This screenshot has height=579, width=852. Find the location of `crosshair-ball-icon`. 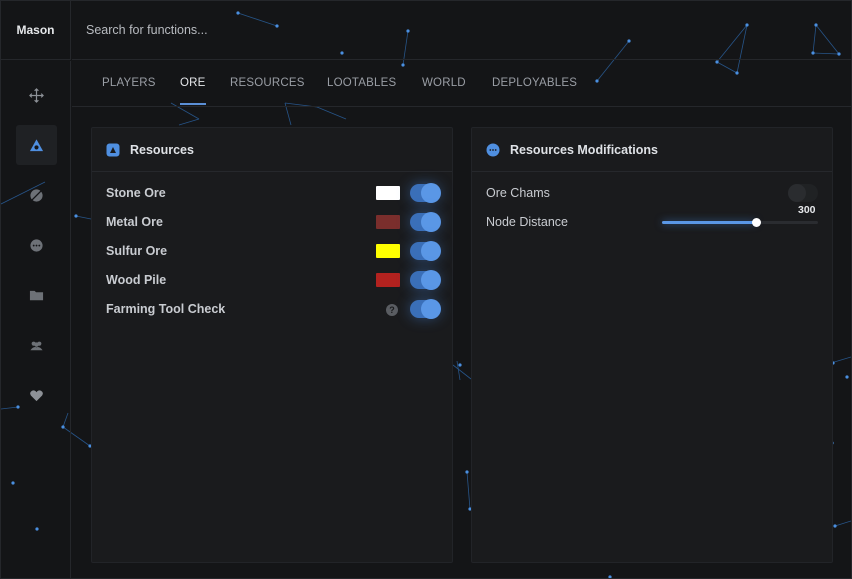

crosshair-ball-icon is located at coordinates (36, 195).